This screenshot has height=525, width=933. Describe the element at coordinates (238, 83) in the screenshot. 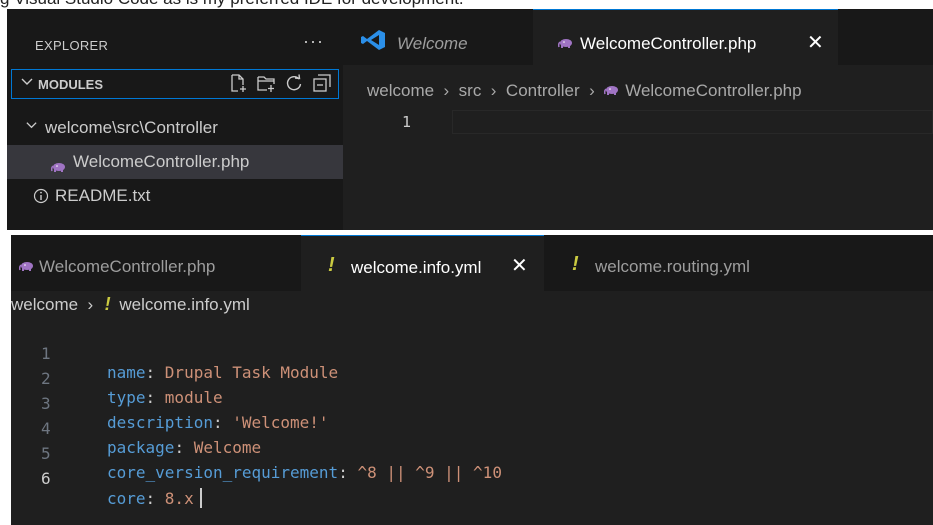

I see `new-file-icon` at that location.